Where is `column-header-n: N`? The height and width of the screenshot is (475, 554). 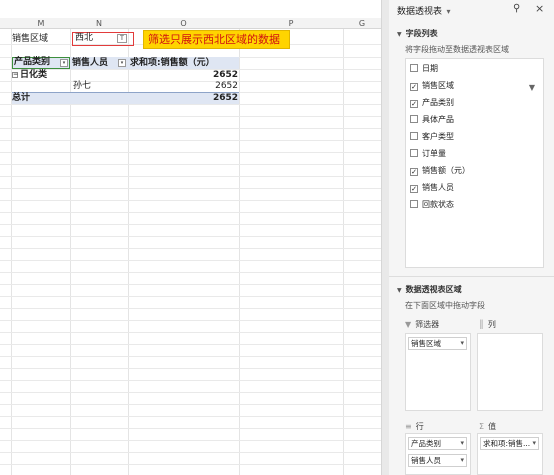 column-header-n: N is located at coordinates (99, 23).